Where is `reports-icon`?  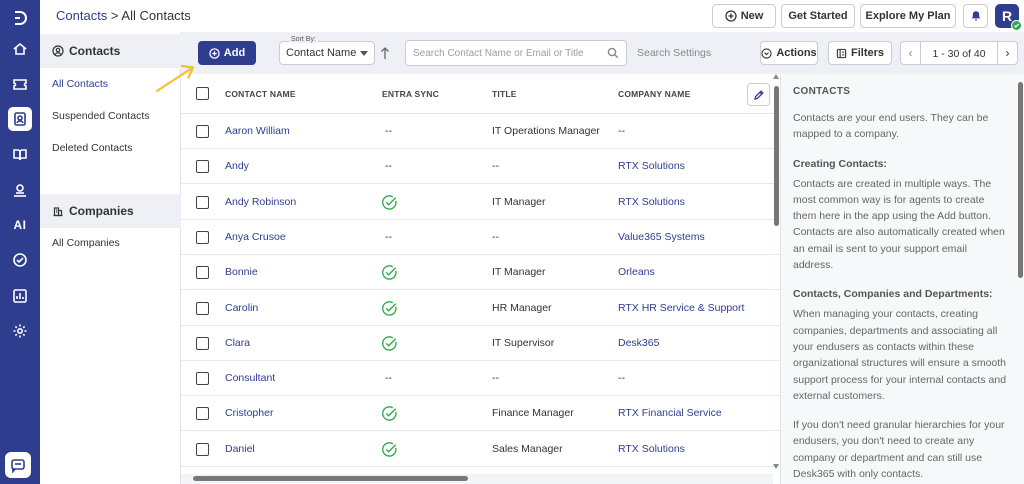 reports-icon is located at coordinates (20, 296).